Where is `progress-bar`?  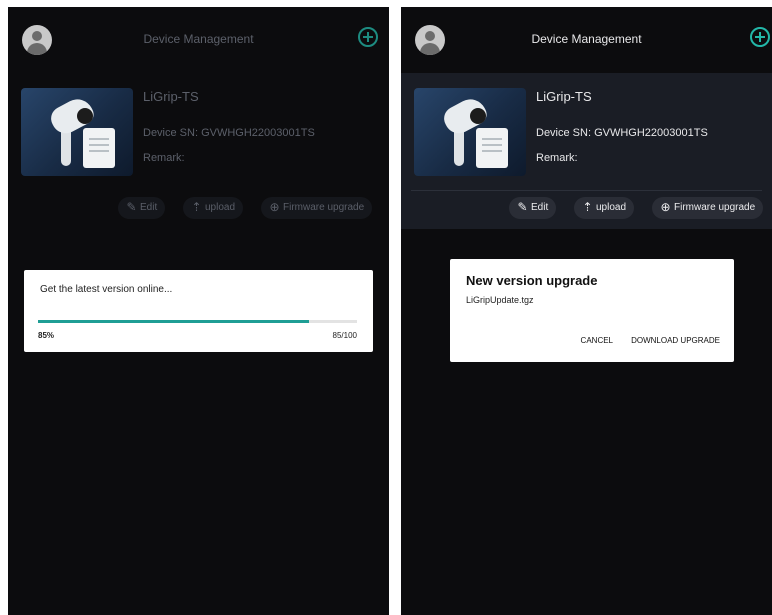 progress-bar is located at coordinates (197, 321).